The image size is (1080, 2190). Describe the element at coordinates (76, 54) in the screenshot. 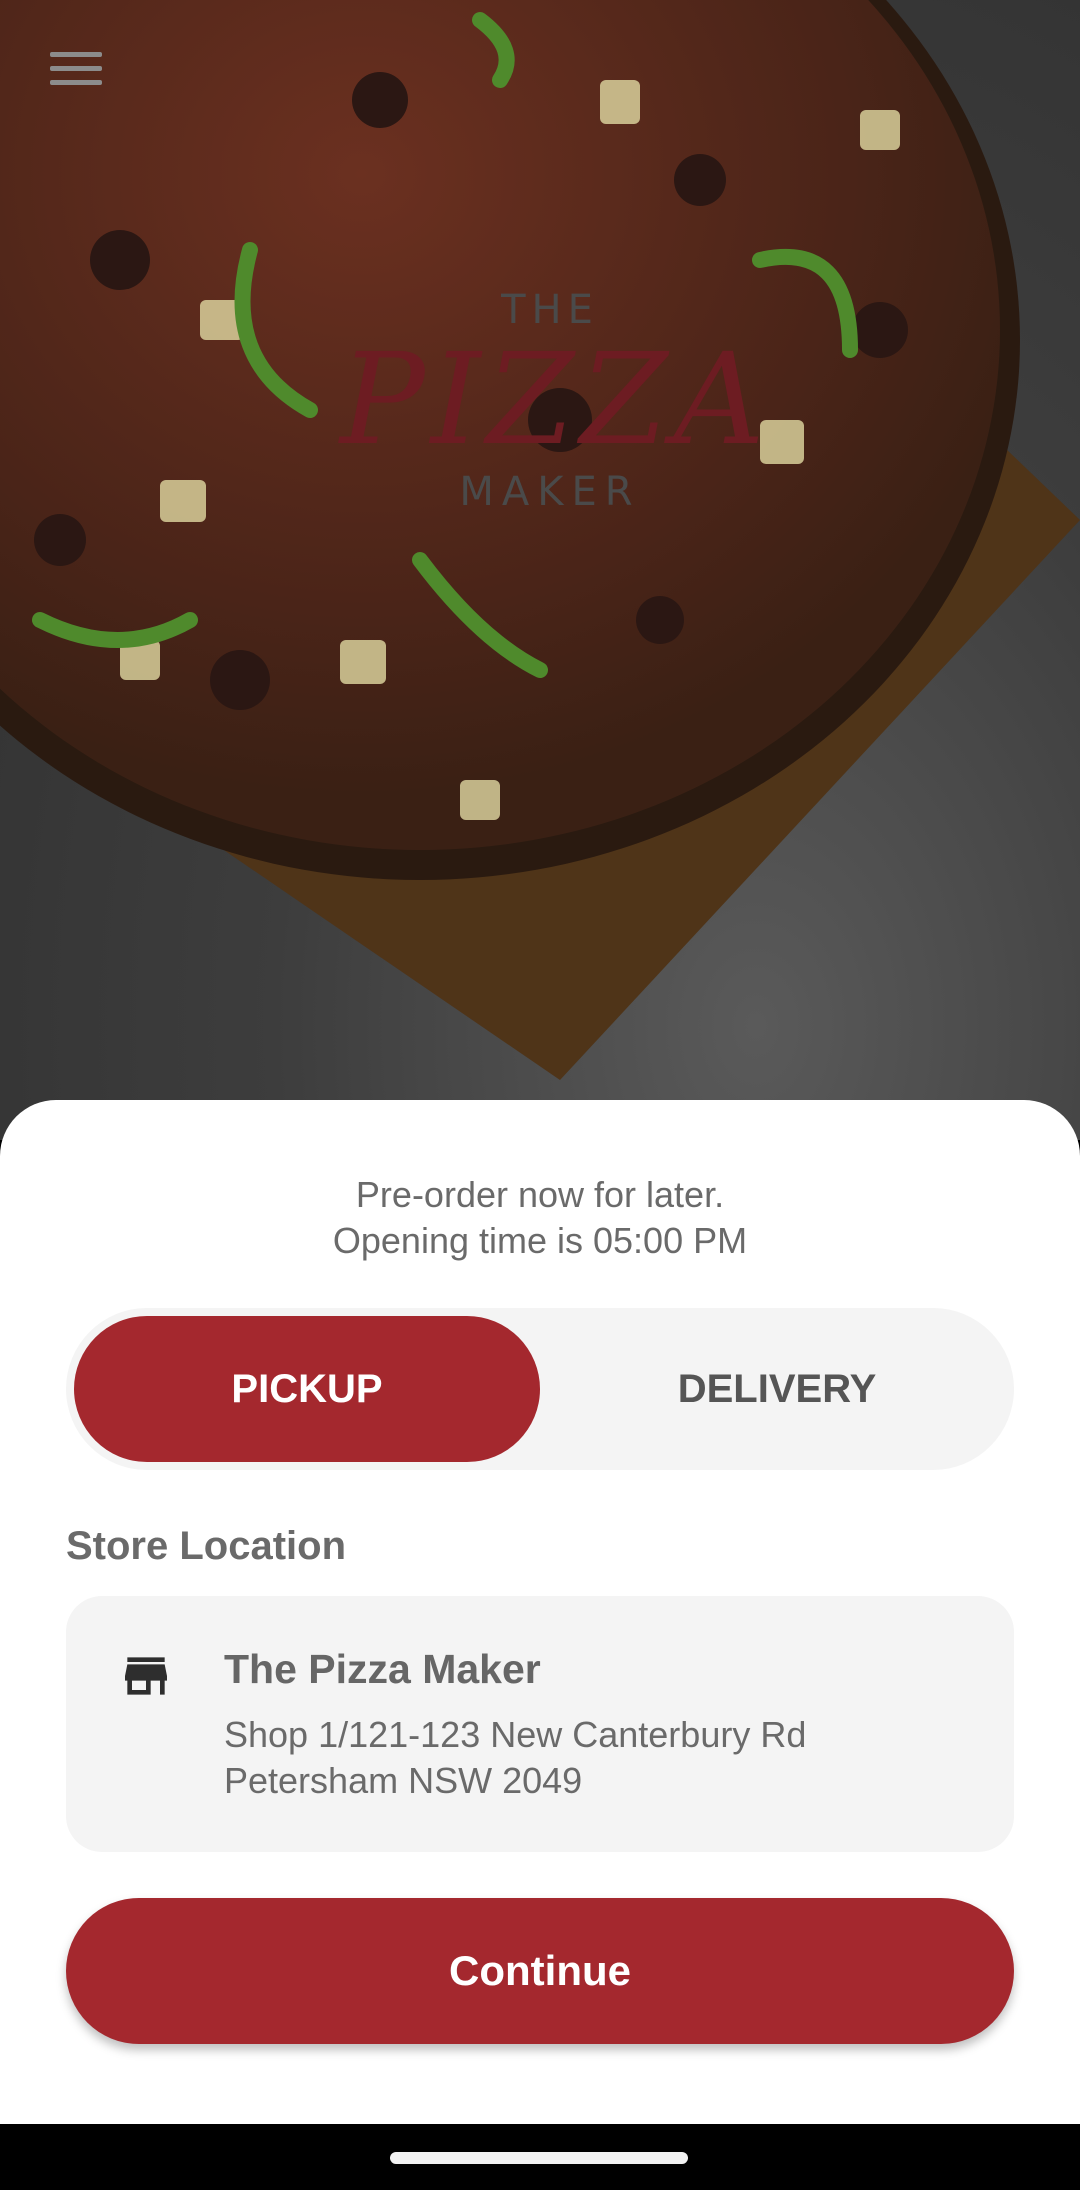

I see `hamburger-menu-icon` at that location.